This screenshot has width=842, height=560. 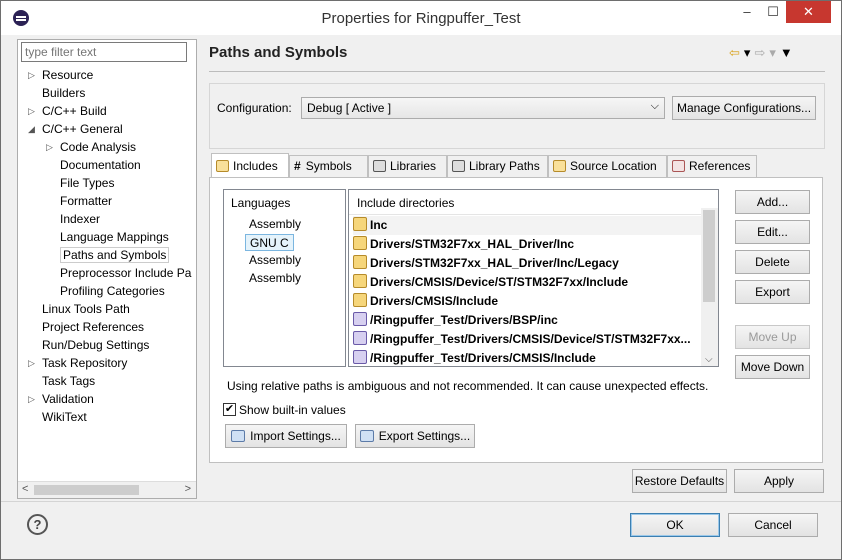 I want to click on back-arrow-icon: ⇦, so click(x=734, y=53).